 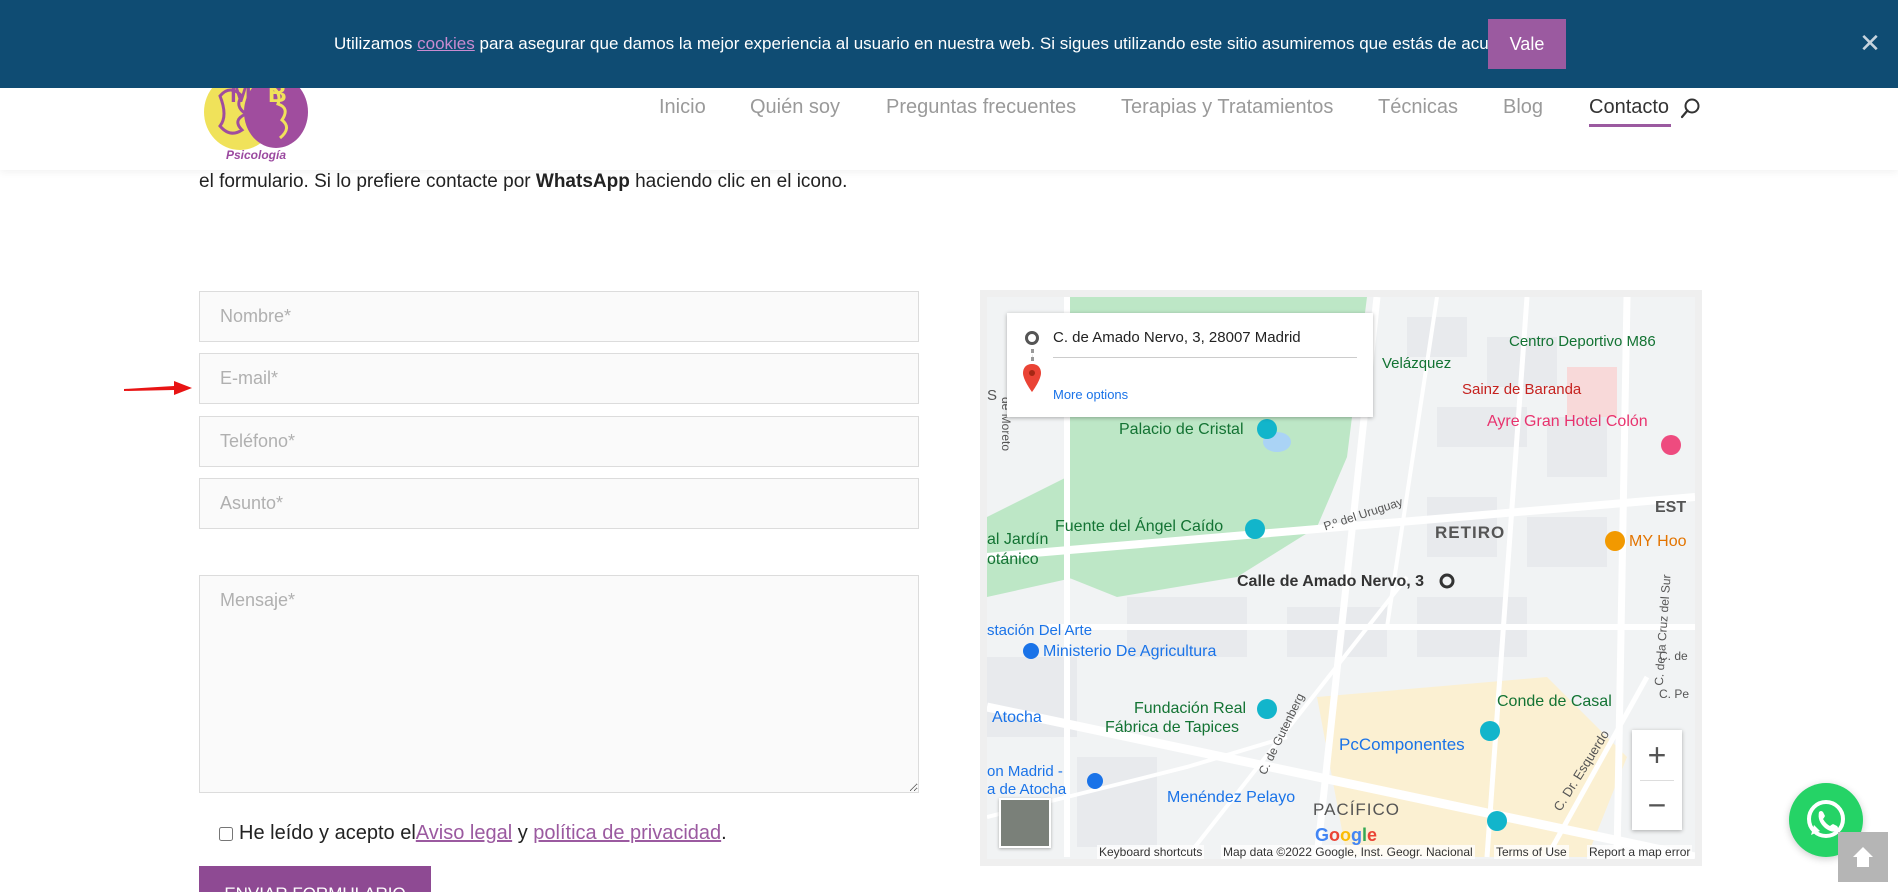 What do you see at coordinates (1417, 363) in the screenshot?
I see `map-label-velazquez: Velázquez` at bounding box center [1417, 363].